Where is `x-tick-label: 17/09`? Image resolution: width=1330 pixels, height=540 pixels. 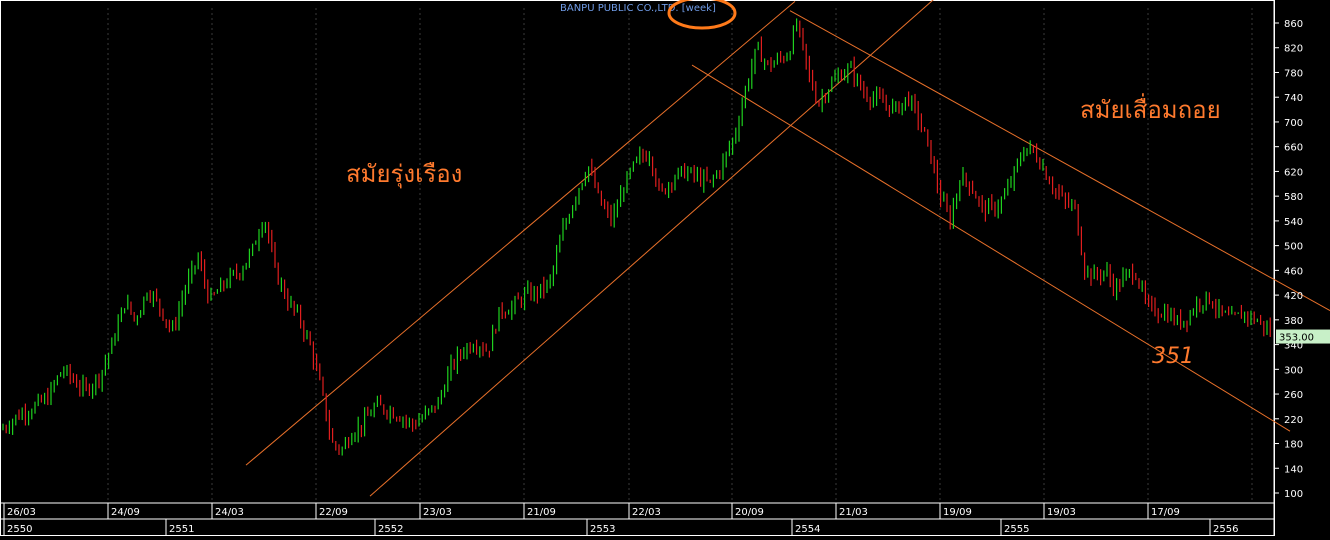
x-tick-label: 17/09 is located at coordinates (1165, 512).